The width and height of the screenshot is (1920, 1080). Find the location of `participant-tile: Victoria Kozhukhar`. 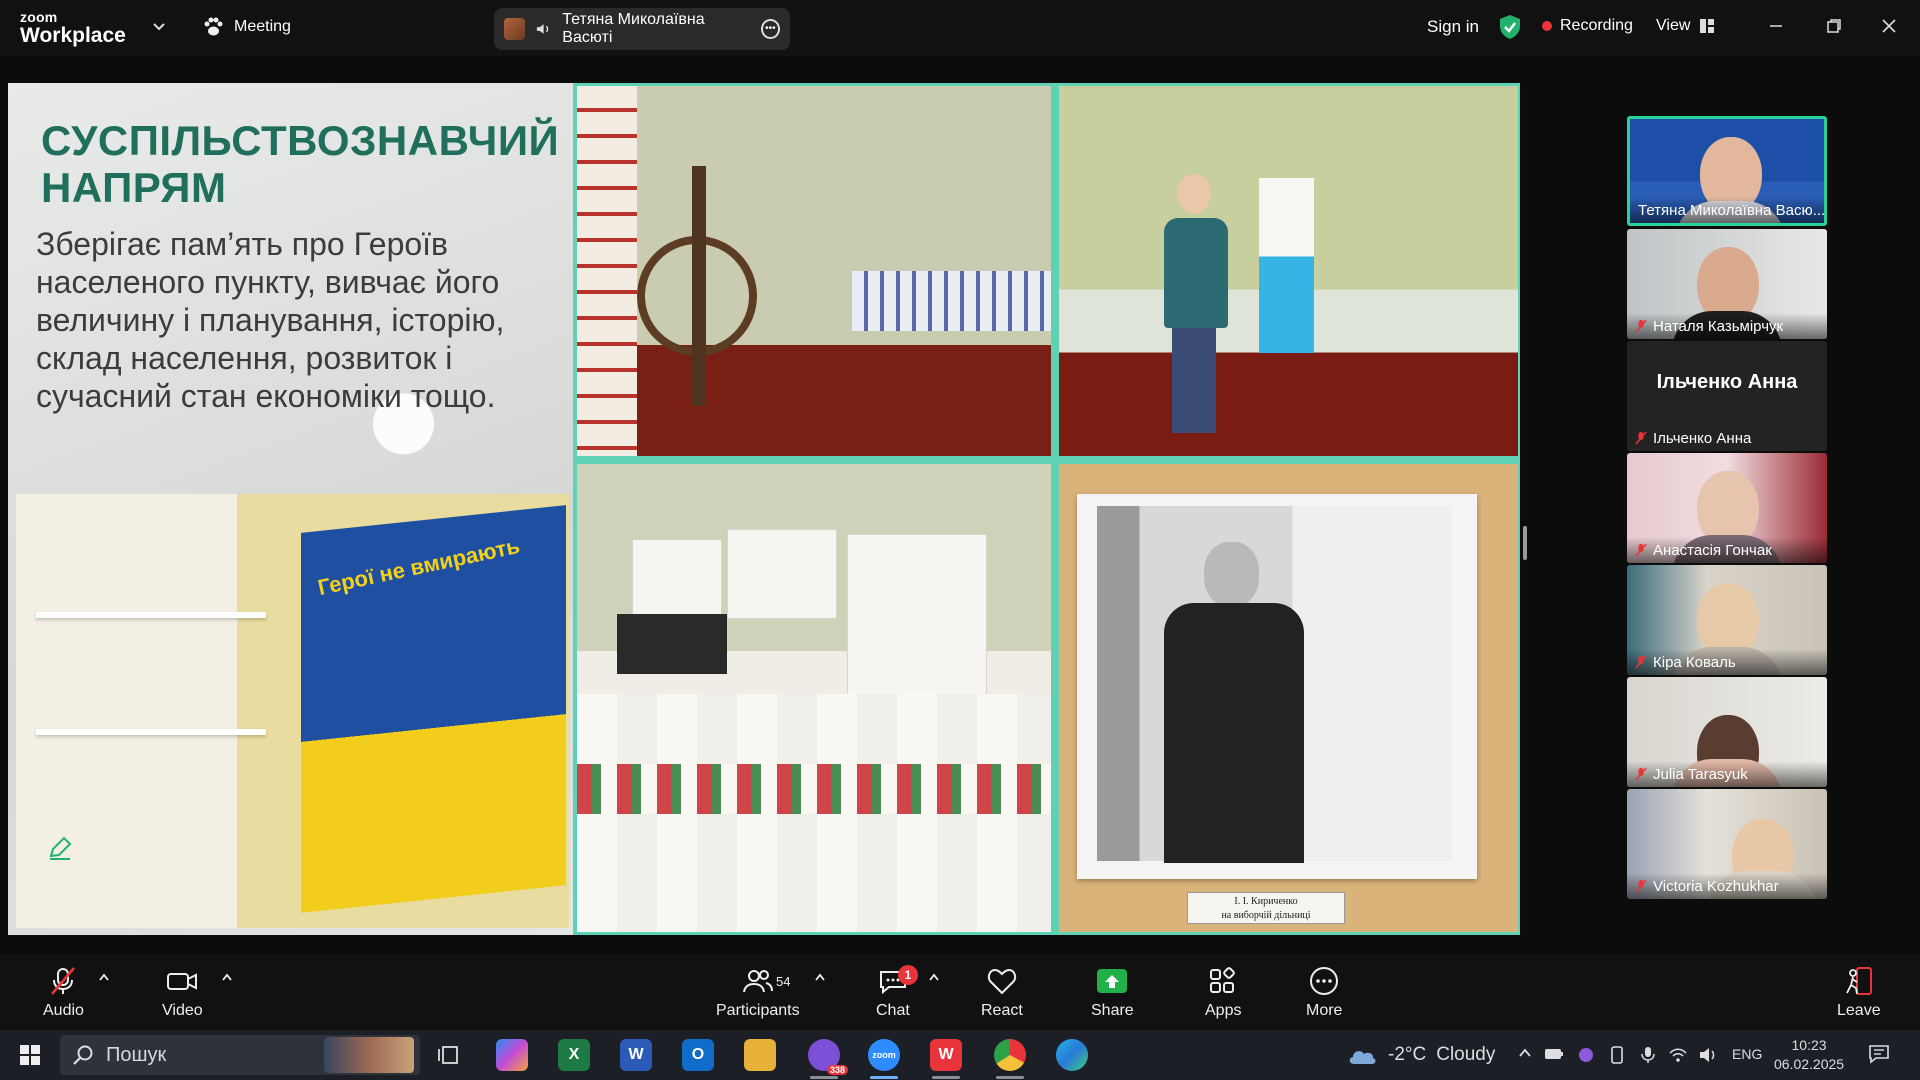

participant-tile: Victoria Kozhukhar is located at coordinates (1727, 844).